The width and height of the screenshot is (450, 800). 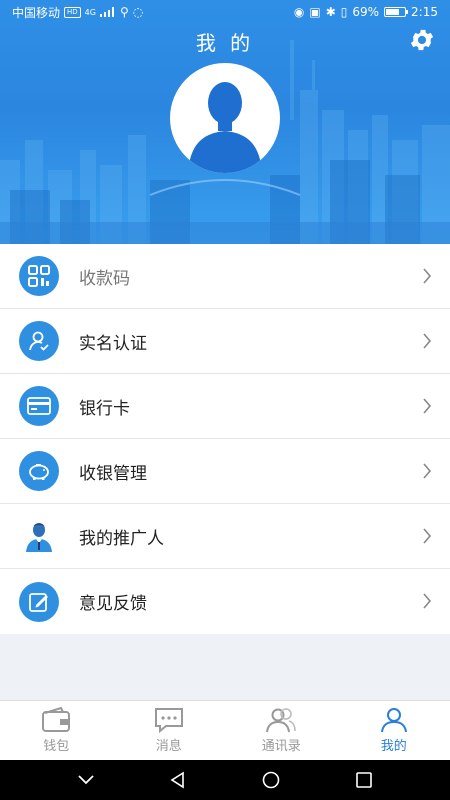 What do you see at coordinates (124, 12) in the screenshot?
I see `usb-icon: ⚲` at bounding box center [124, 12].